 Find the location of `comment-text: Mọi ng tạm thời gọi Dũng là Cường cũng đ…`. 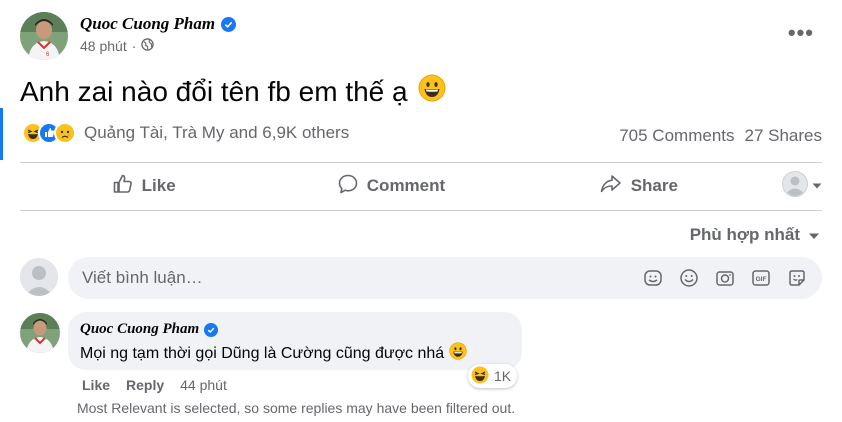

comment-text: Mọi ng tạm thời gọi Dũng là Cường cũng đ… is located at coordinates (262, 353).